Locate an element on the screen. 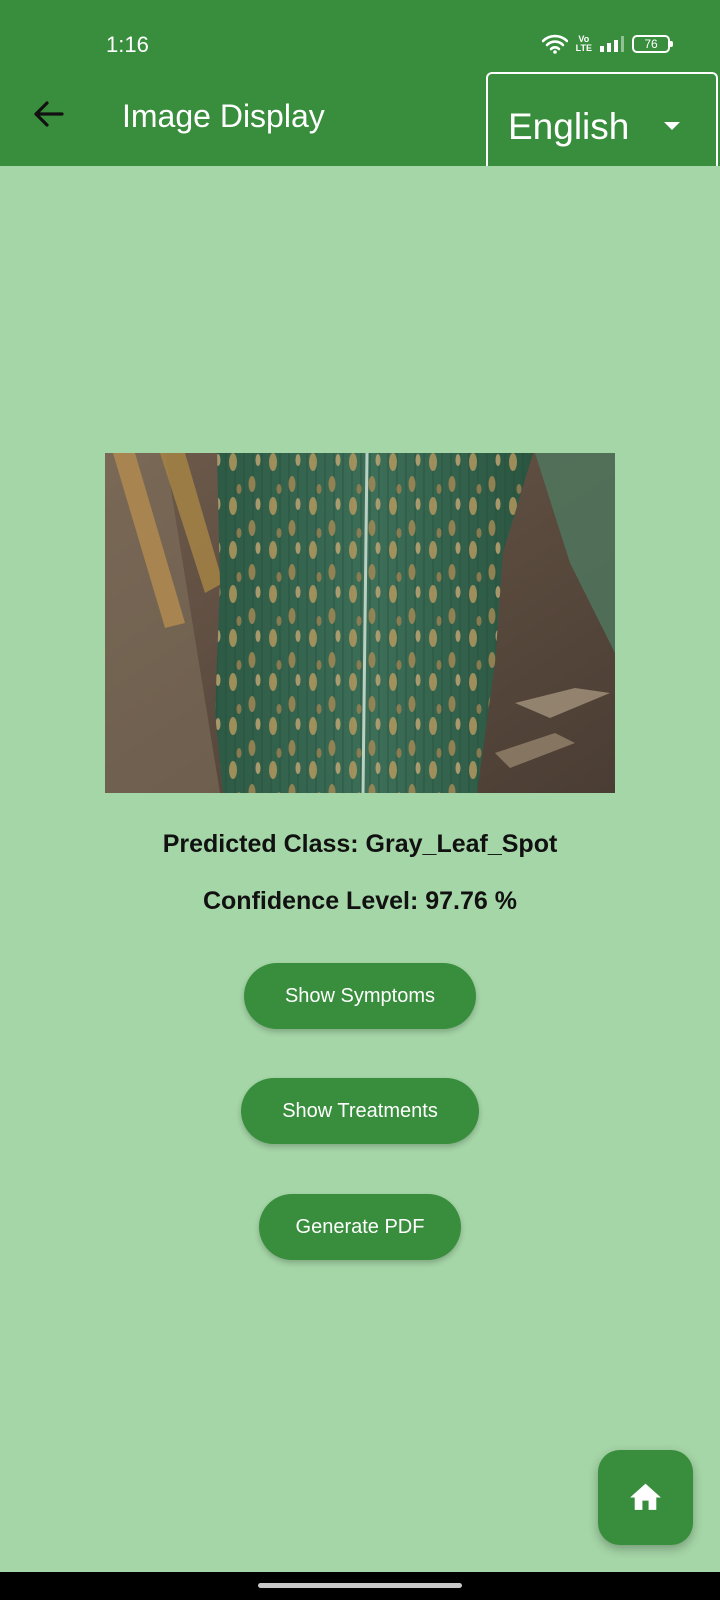 This screenshot has height=1600, width=720. home-button is located at coordinates (645, 1497).